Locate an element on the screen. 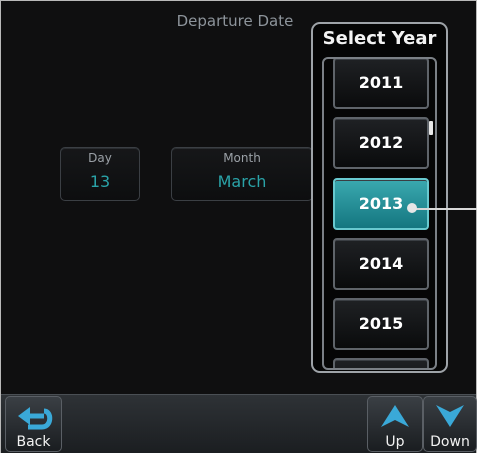  day-field: Day 13 is located at coordinates (100, 174).